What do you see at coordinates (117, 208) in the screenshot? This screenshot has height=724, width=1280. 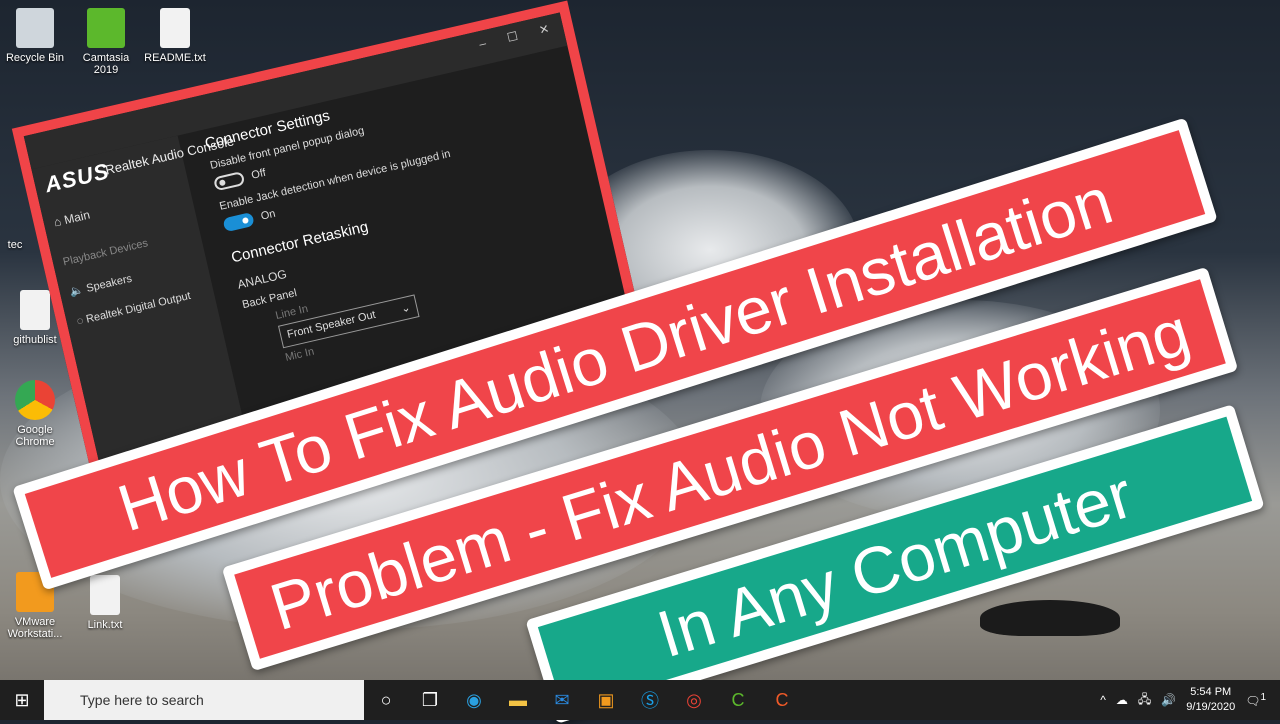 I see `sidebar-item-main: ⌂ Main` at bounding box center [117, 208].